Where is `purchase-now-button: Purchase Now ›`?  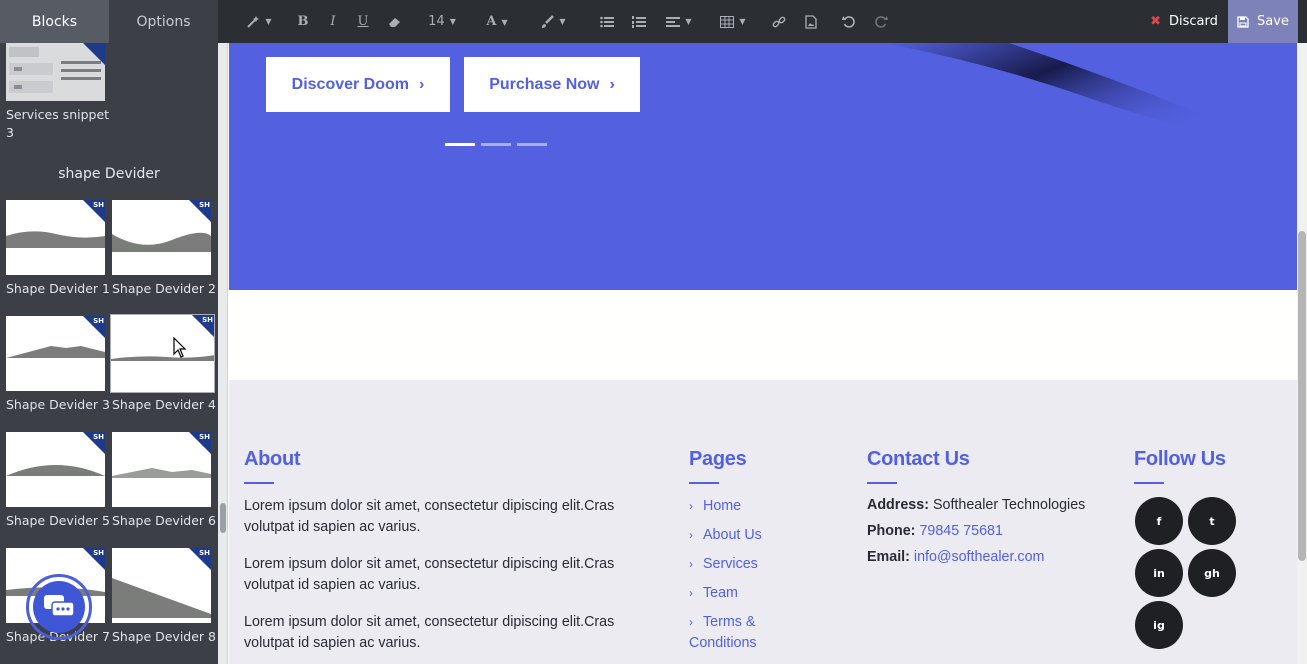
purchase-now-button: Purchase Now › is located at coordinates (552, 84).